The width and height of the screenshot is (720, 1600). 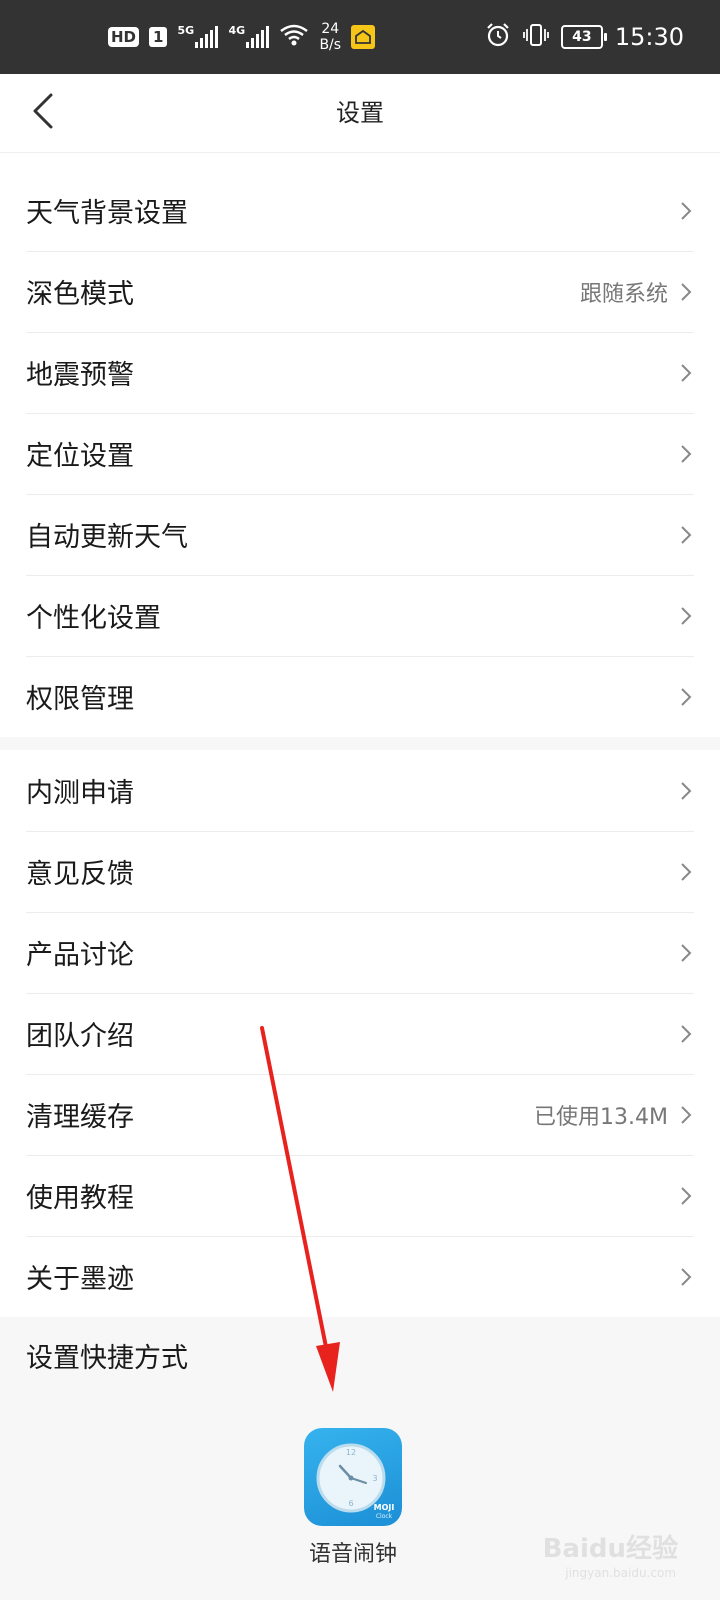 What do you see at coordinates (360, 210) in the screenshot?
I see `settings-item-weather-background: 天气背景设置` at bounding box center [360, 210].